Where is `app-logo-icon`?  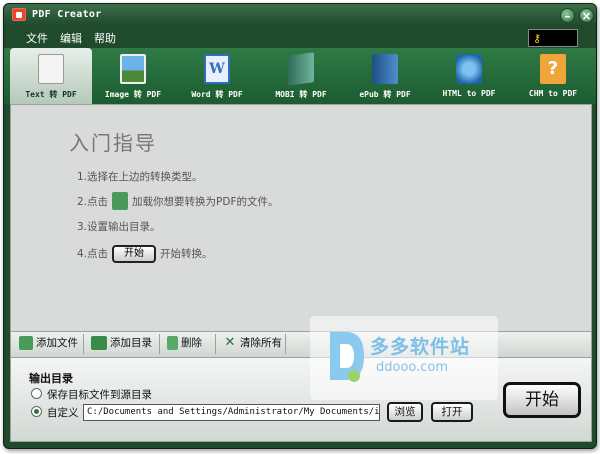
app-logo-icon is located at coordinates (19, 14).